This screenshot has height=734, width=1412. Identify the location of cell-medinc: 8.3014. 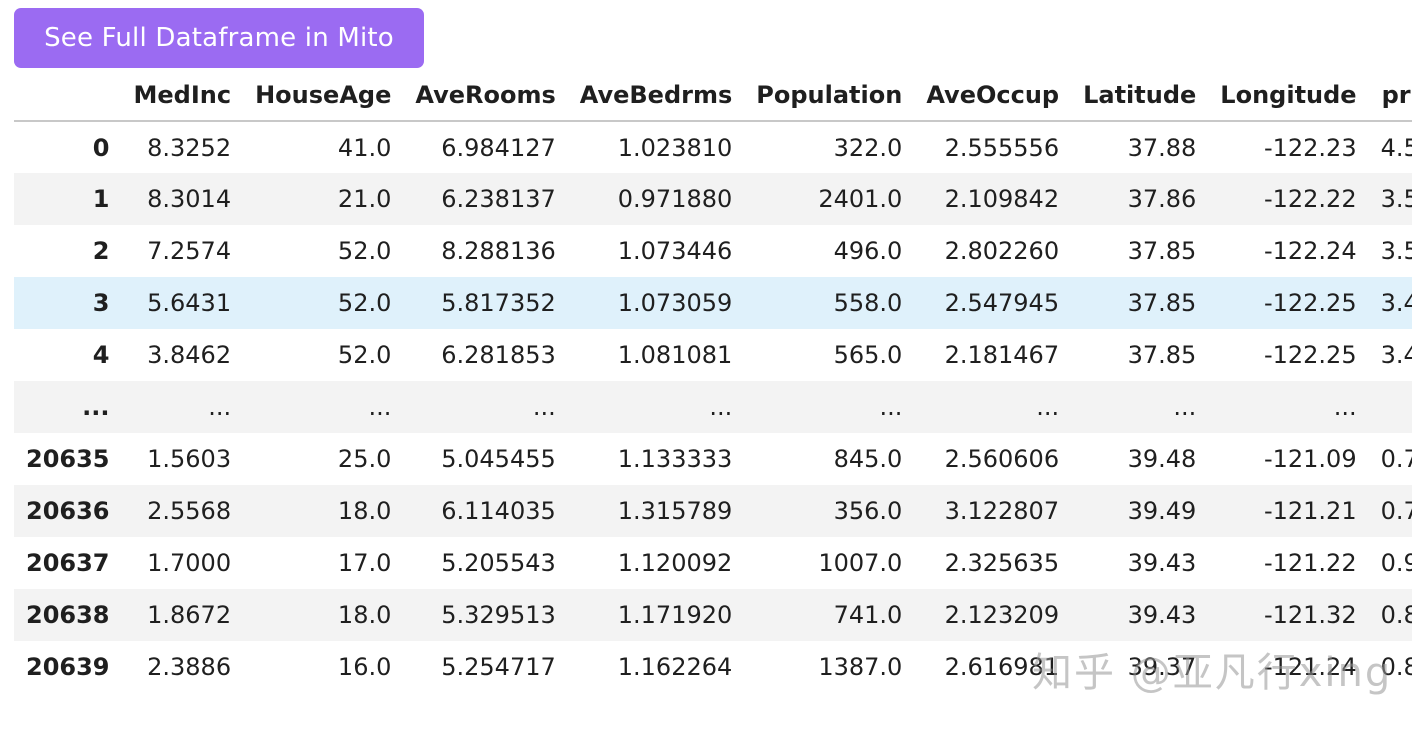
(189, 199).